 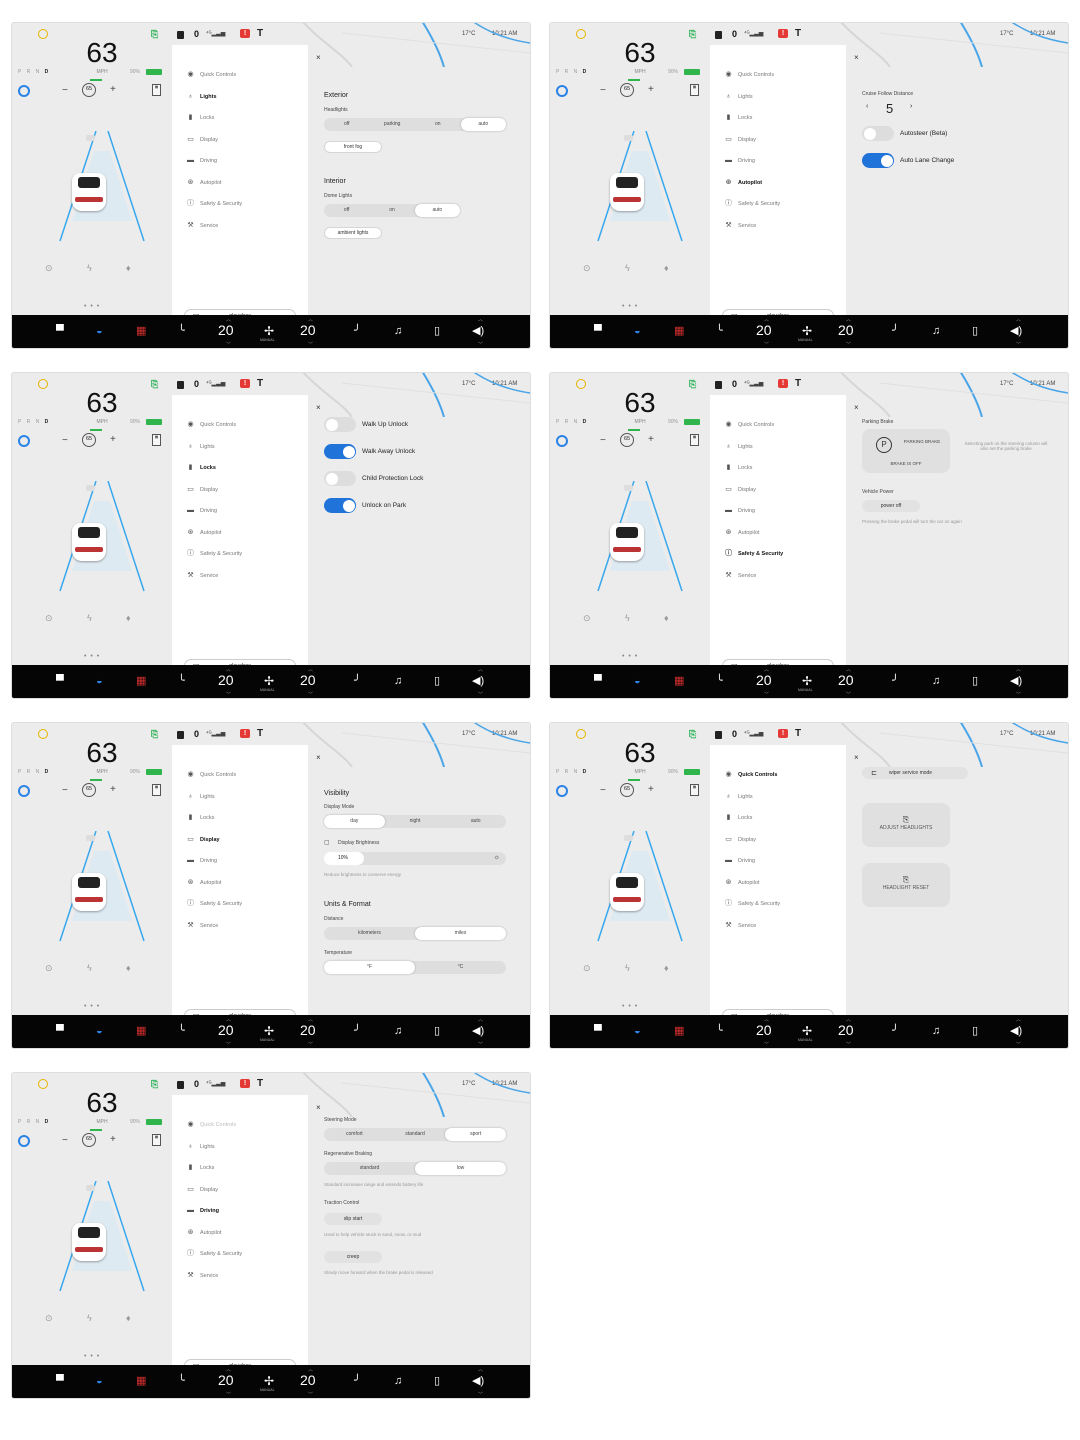 I want to click on brightness-slider: 10% ☼, so click(x=415, y=858).